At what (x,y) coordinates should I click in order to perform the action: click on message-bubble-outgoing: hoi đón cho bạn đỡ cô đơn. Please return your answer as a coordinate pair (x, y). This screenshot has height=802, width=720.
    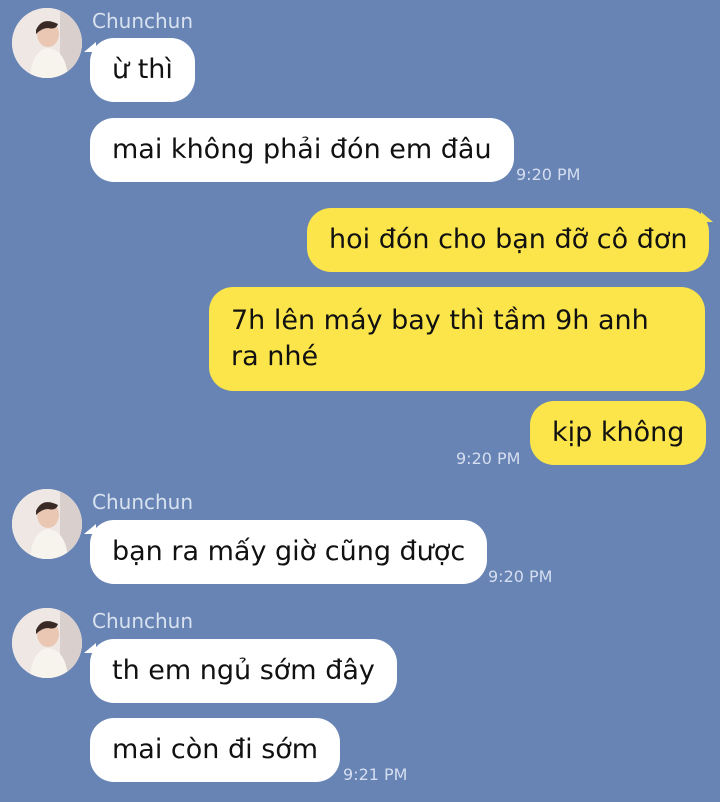
    Looking at the image, I should click on (508, 240).